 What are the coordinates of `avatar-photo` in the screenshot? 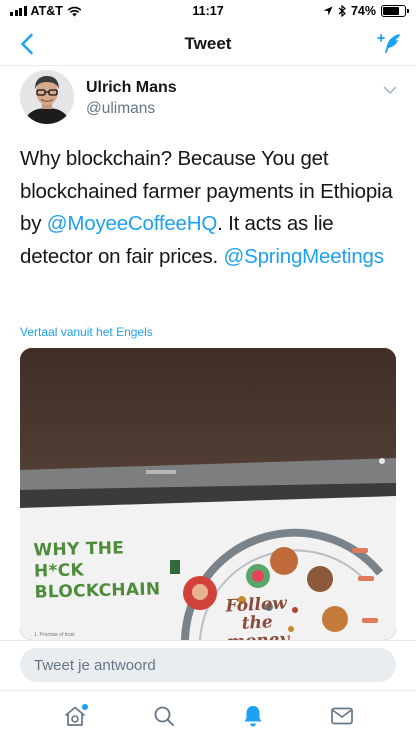 It's located at (47, 97).